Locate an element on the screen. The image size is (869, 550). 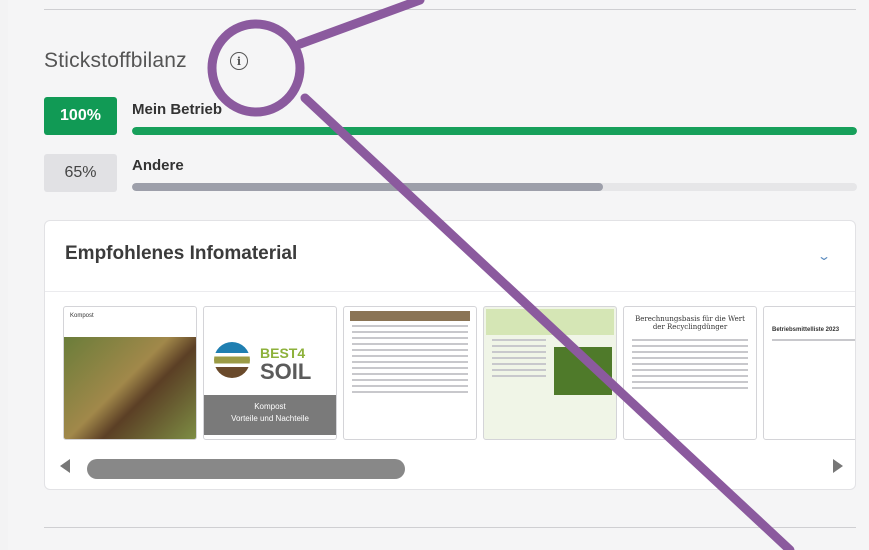
card-divider is located at coordinates (450, 291).